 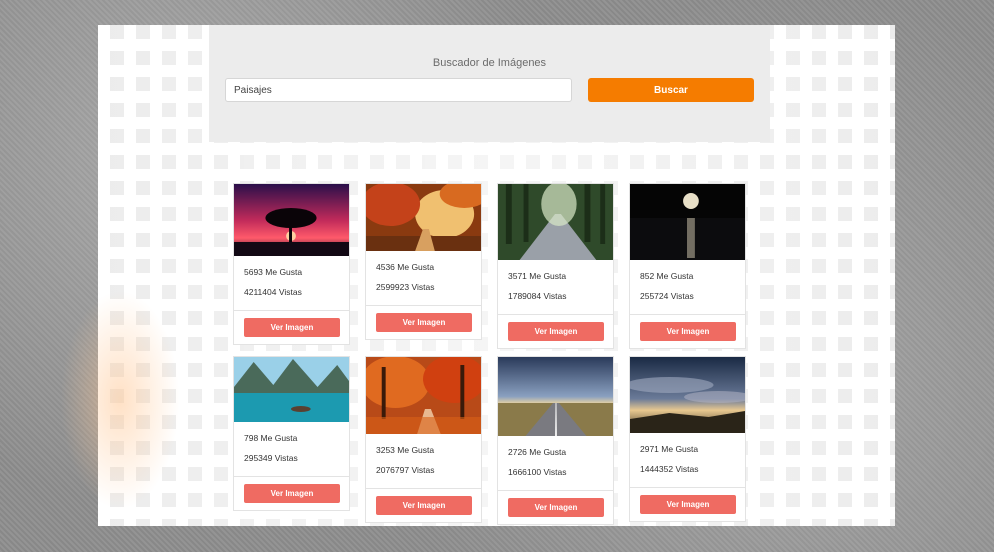 What do you see at coordinates (537, 276) in the screenshot?
I see `likes-count: 3571 Me Gusta` at bounding box center [537, 276].